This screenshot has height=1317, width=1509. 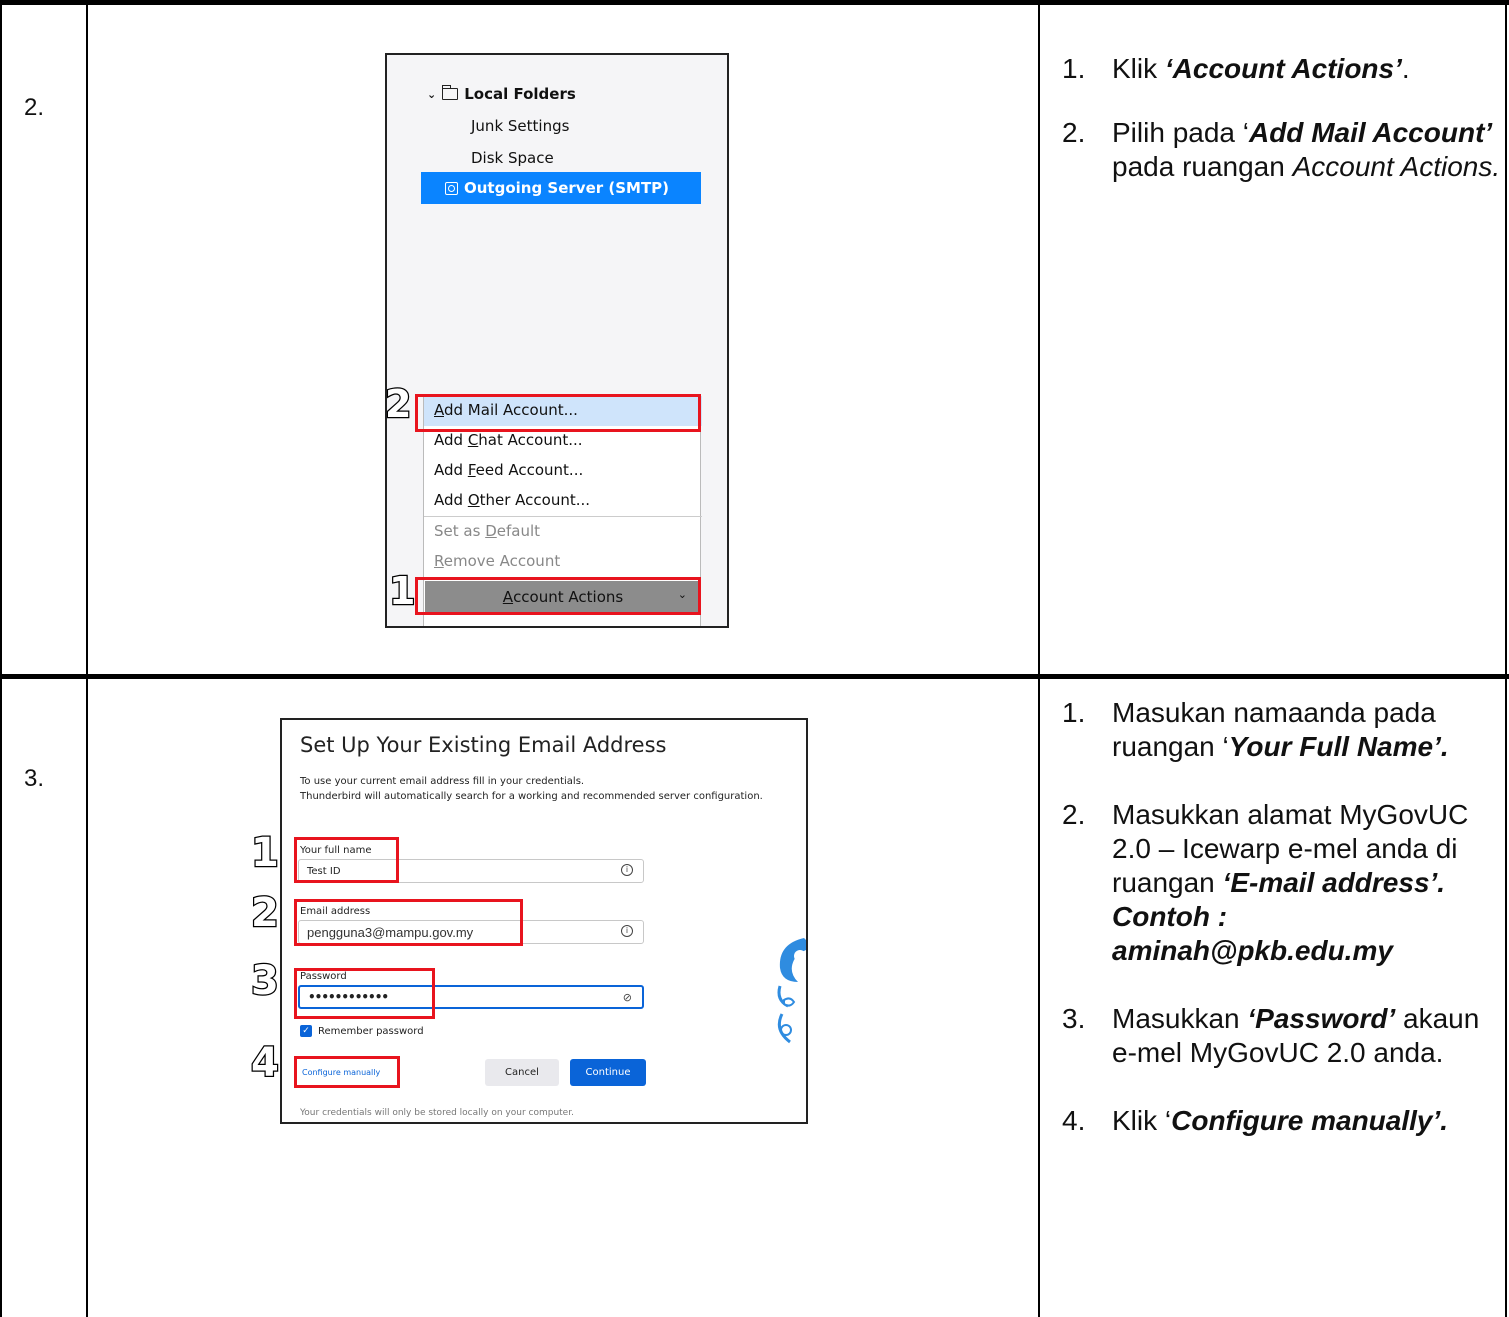 I want to click on step-text: Klik ‘, so click(x=1142, y=1120).